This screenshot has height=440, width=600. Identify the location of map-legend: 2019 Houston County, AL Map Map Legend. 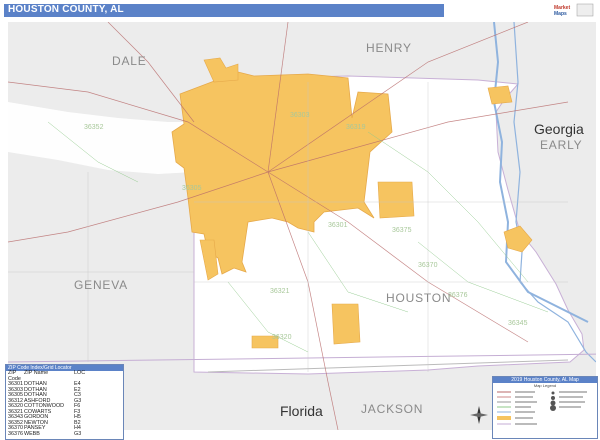
(545, 407).